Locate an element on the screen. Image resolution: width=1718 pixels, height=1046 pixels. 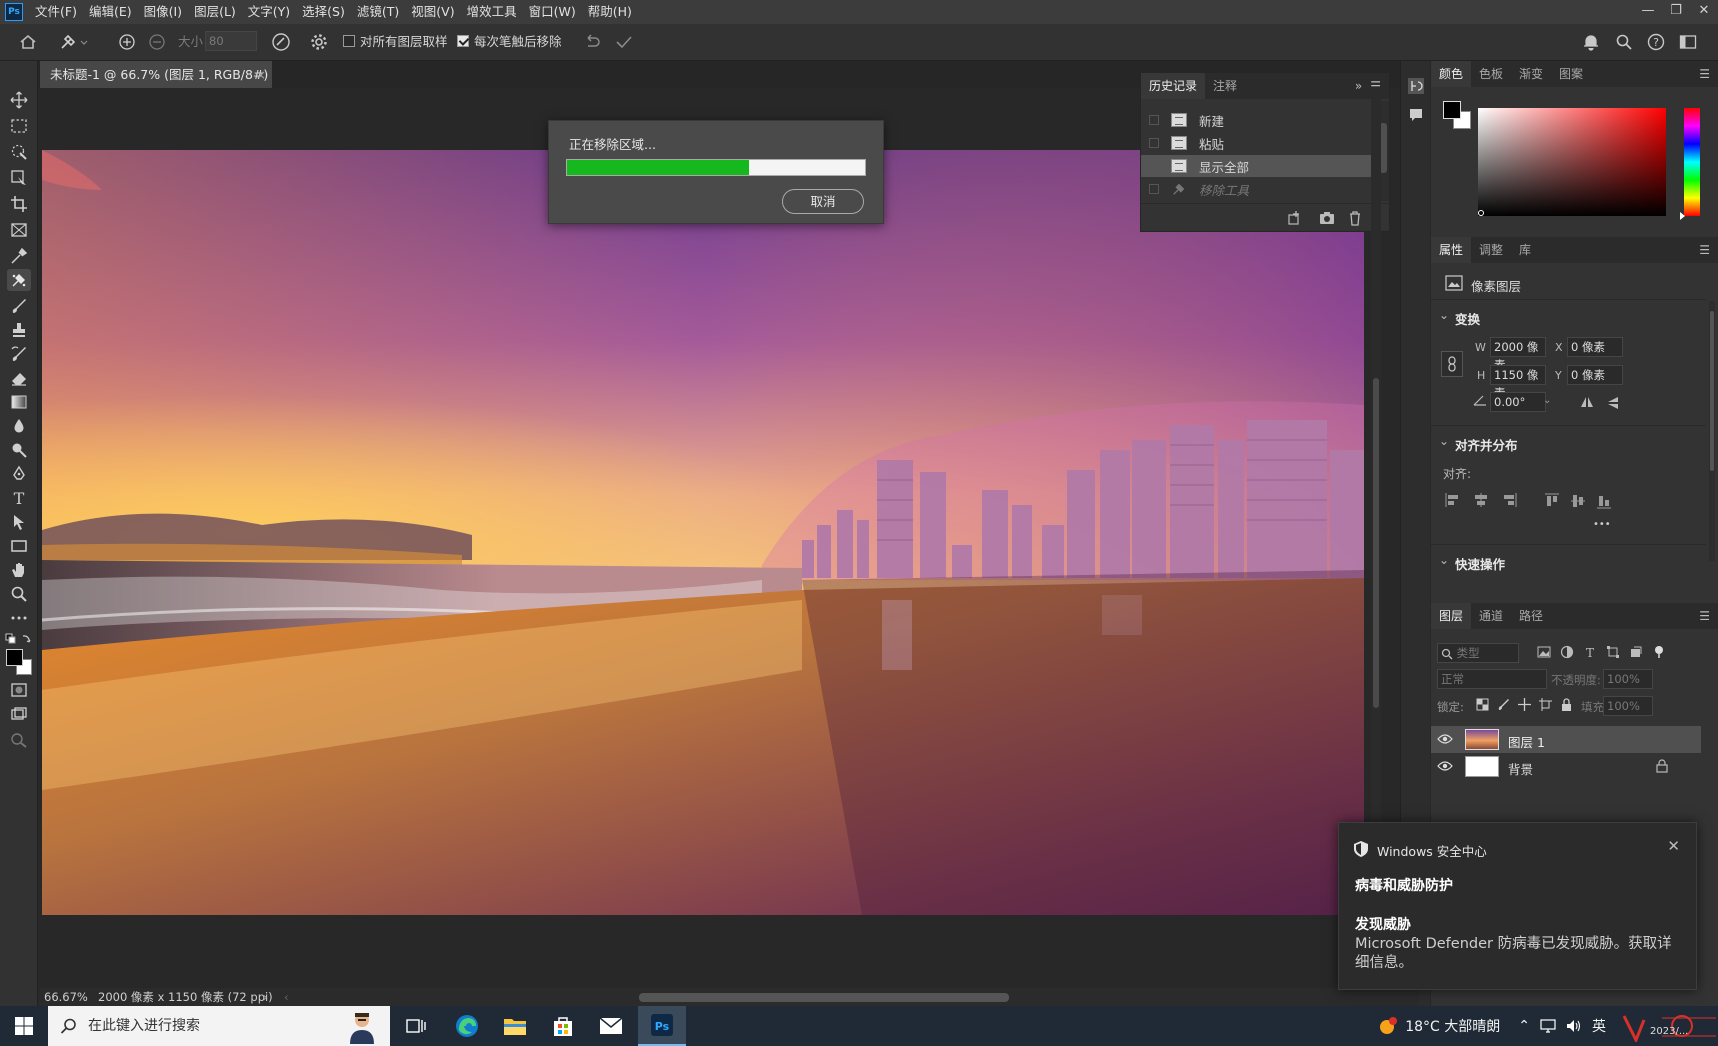
delete-state-trash-icon is located at coordinates (1355, 218).